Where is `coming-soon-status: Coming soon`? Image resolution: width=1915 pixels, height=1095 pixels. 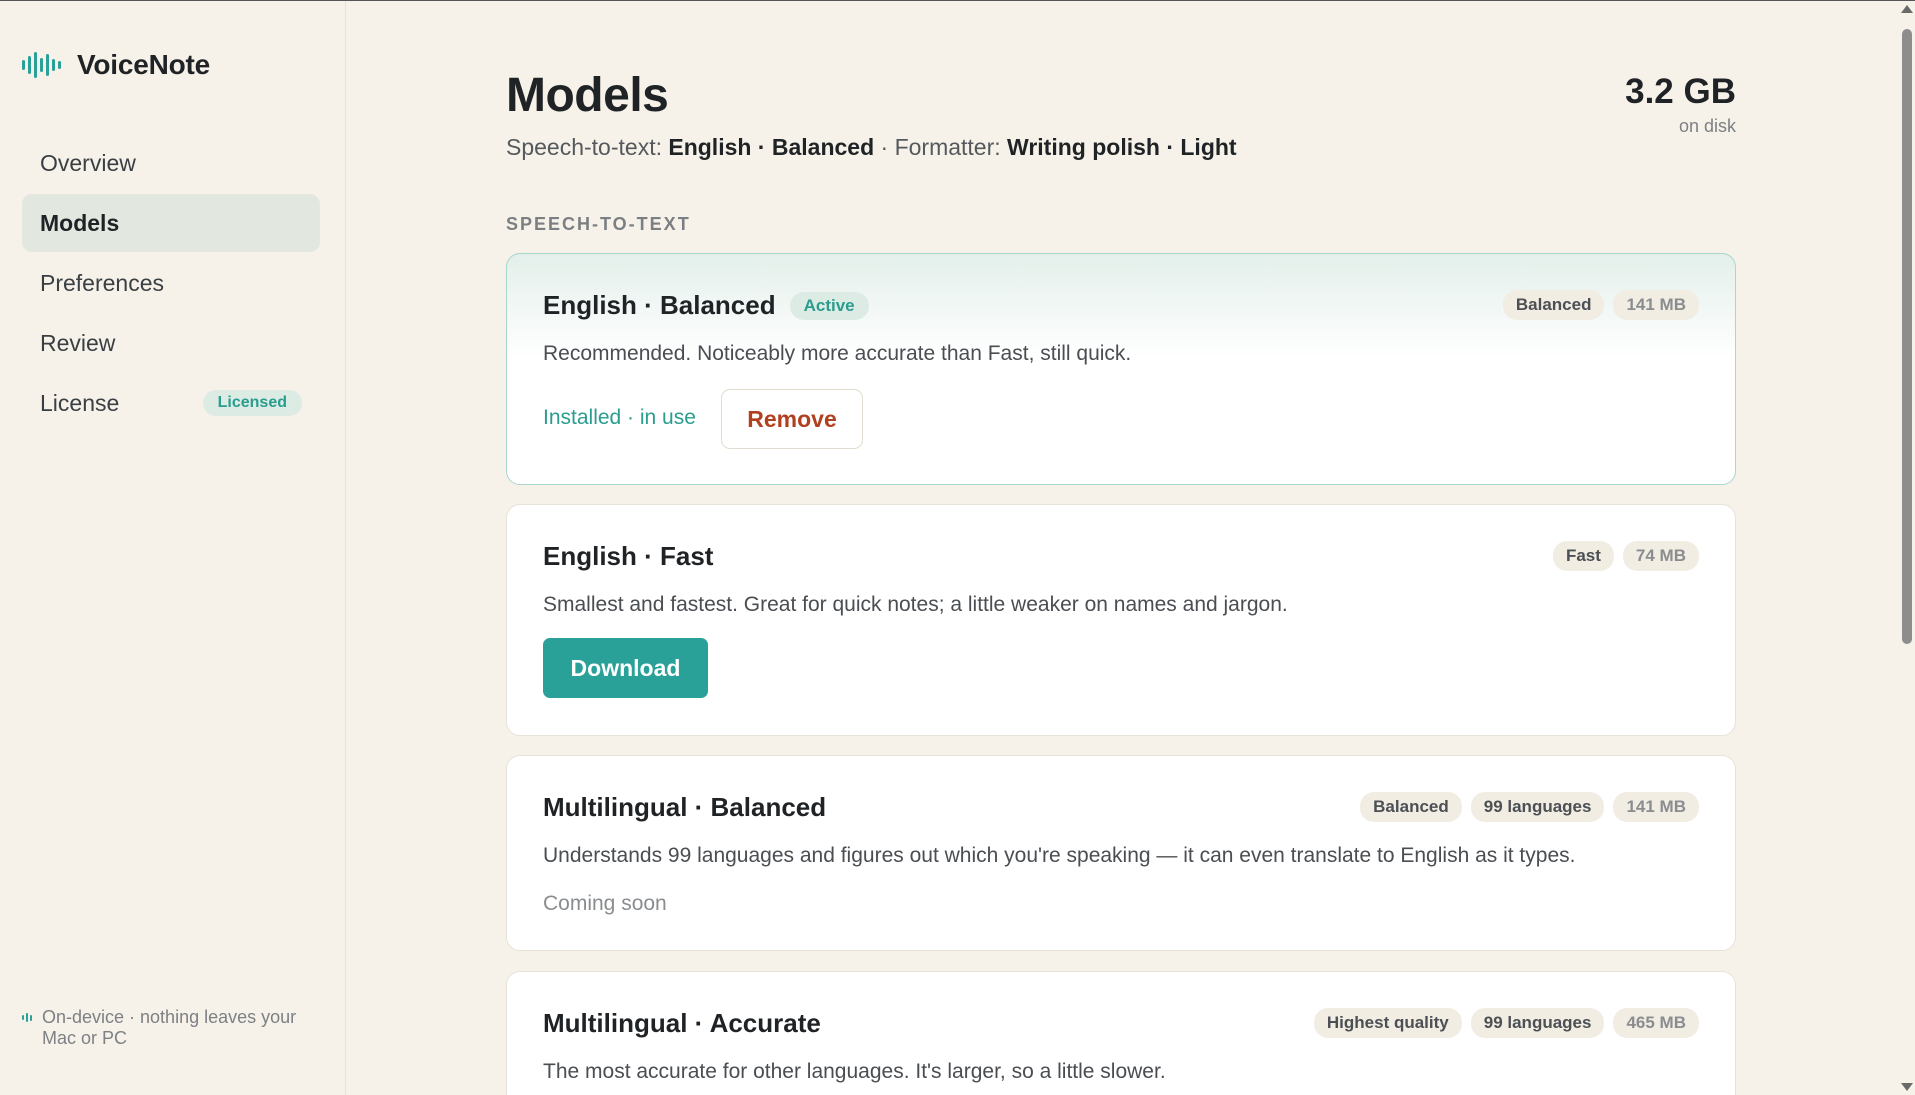 coming-soon-status: Coming soon is located at coordinates (605, 903).